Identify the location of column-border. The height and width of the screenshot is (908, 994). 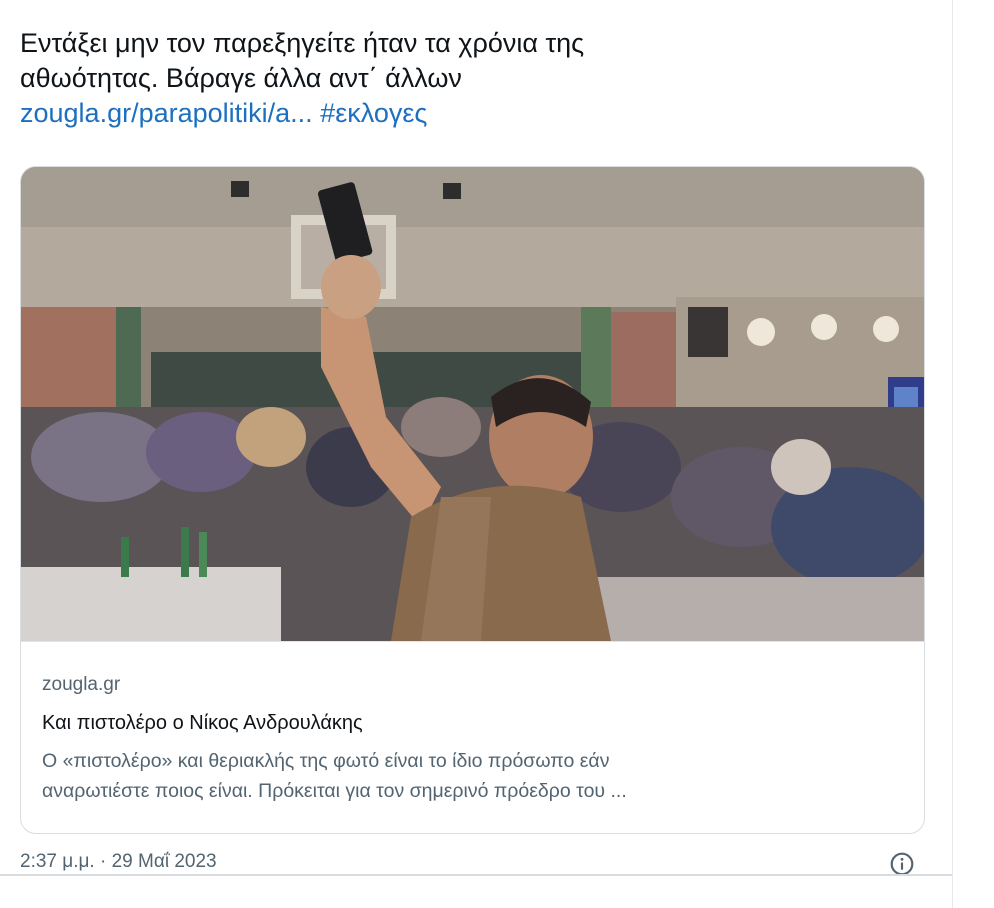
(952, 454).